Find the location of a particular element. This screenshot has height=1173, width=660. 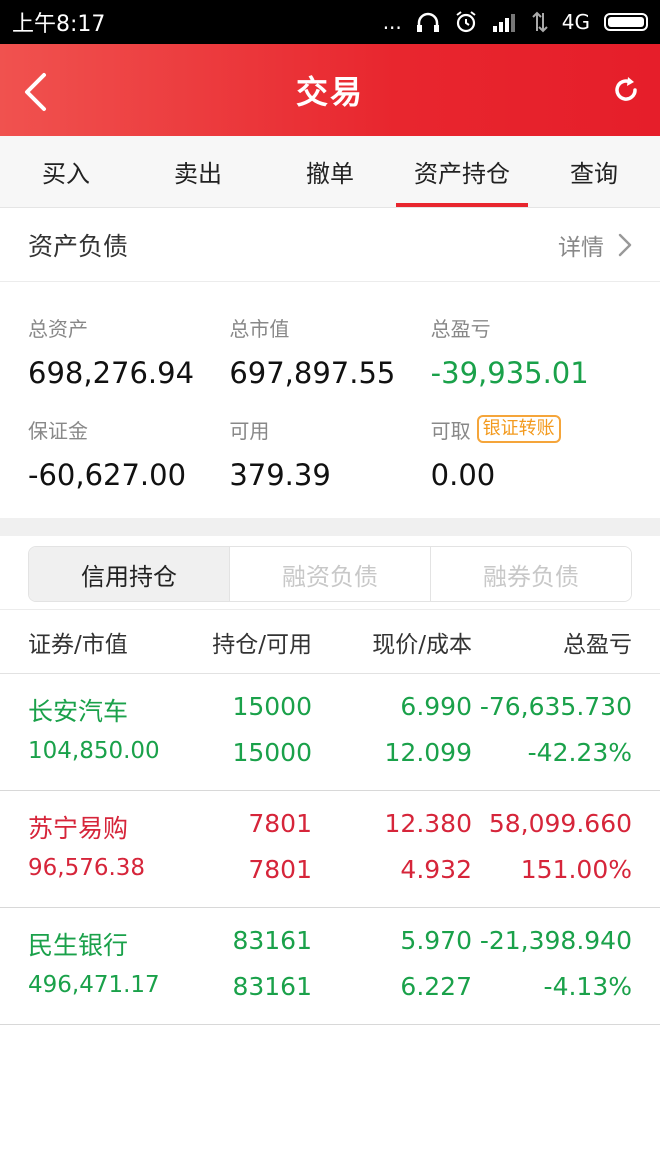

market-value-value: 697,897.55 is located at coordinates (312, 373).